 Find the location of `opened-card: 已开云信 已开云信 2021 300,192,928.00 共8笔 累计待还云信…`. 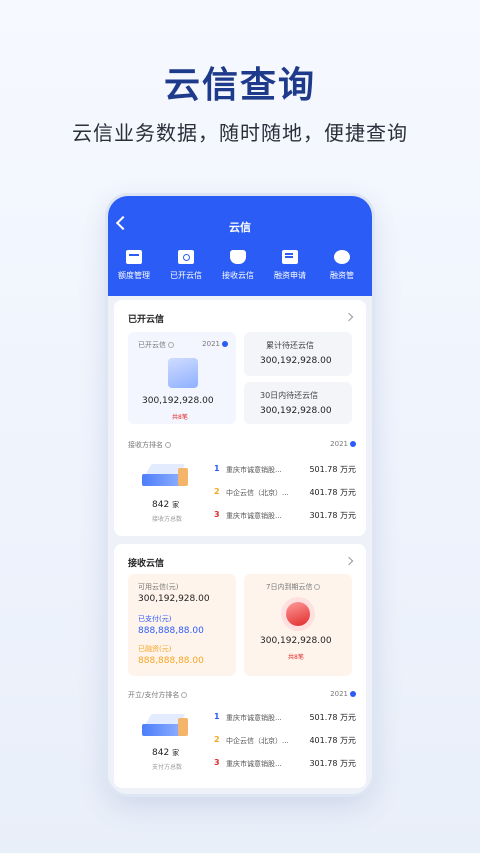

opened-card: 已开云信 已开云信 2021 300,192,928.00 共8笔 累计待还云信… is located at coordinates (240, 418).